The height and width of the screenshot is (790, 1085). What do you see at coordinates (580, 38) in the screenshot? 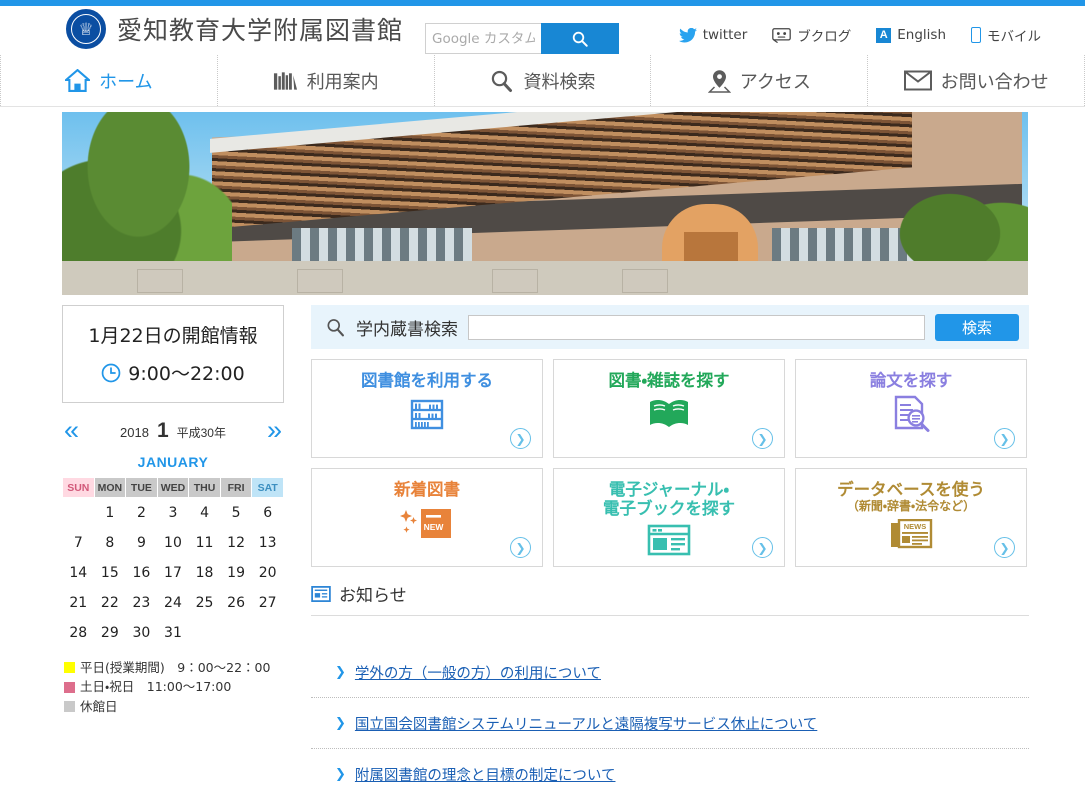
I see `google-search-button` at bounding box center [580, 38].